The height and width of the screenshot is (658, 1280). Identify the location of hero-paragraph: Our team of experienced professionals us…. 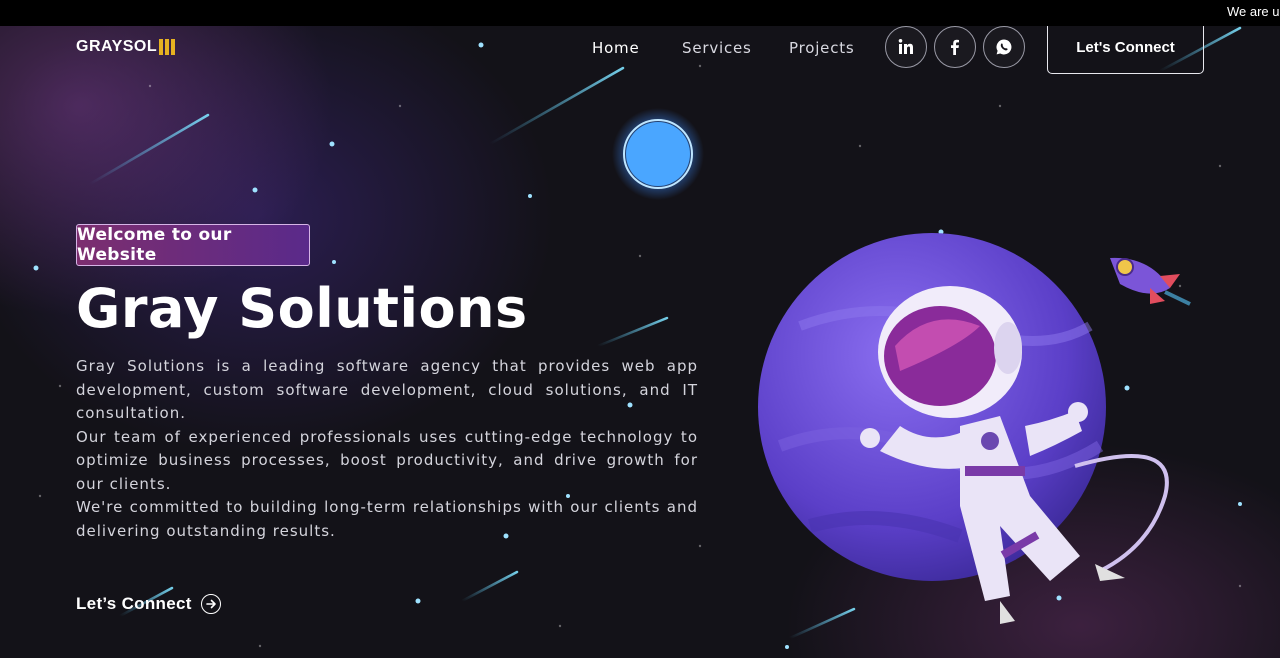
(387, 460).